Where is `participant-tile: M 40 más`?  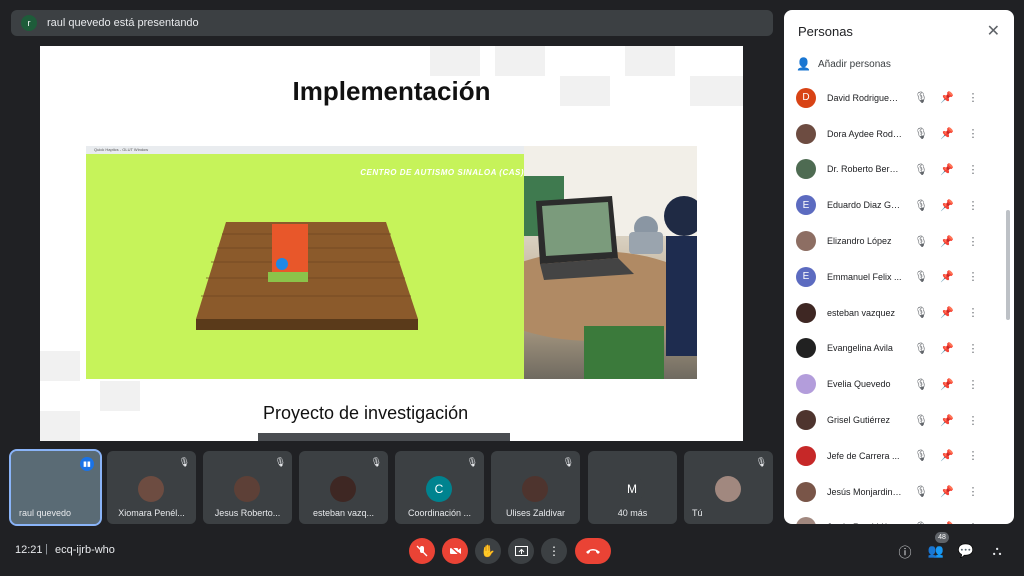
participant-tile: M 40 más is located at coordinates (632, 487).